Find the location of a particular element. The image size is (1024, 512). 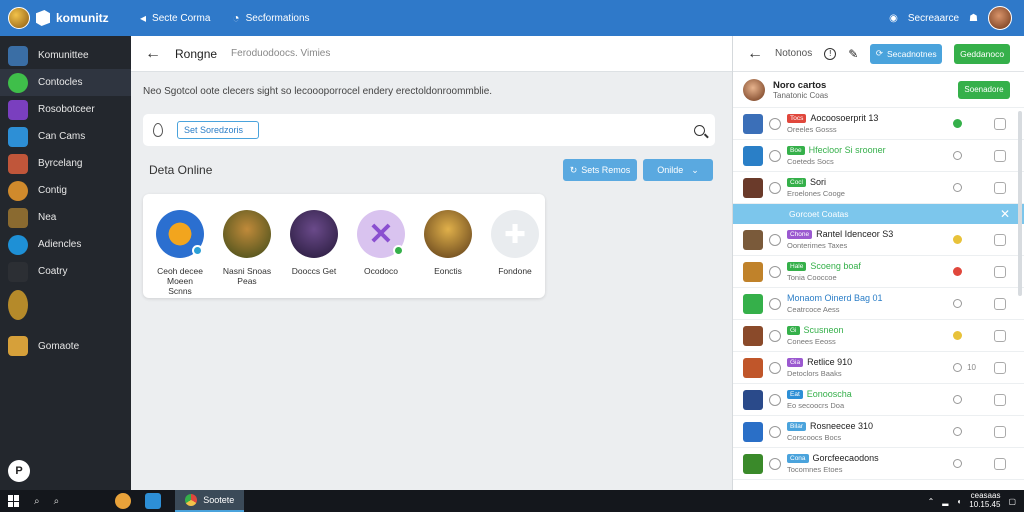

sidebar-item: Can Cams is located at coordinates (65, 136).